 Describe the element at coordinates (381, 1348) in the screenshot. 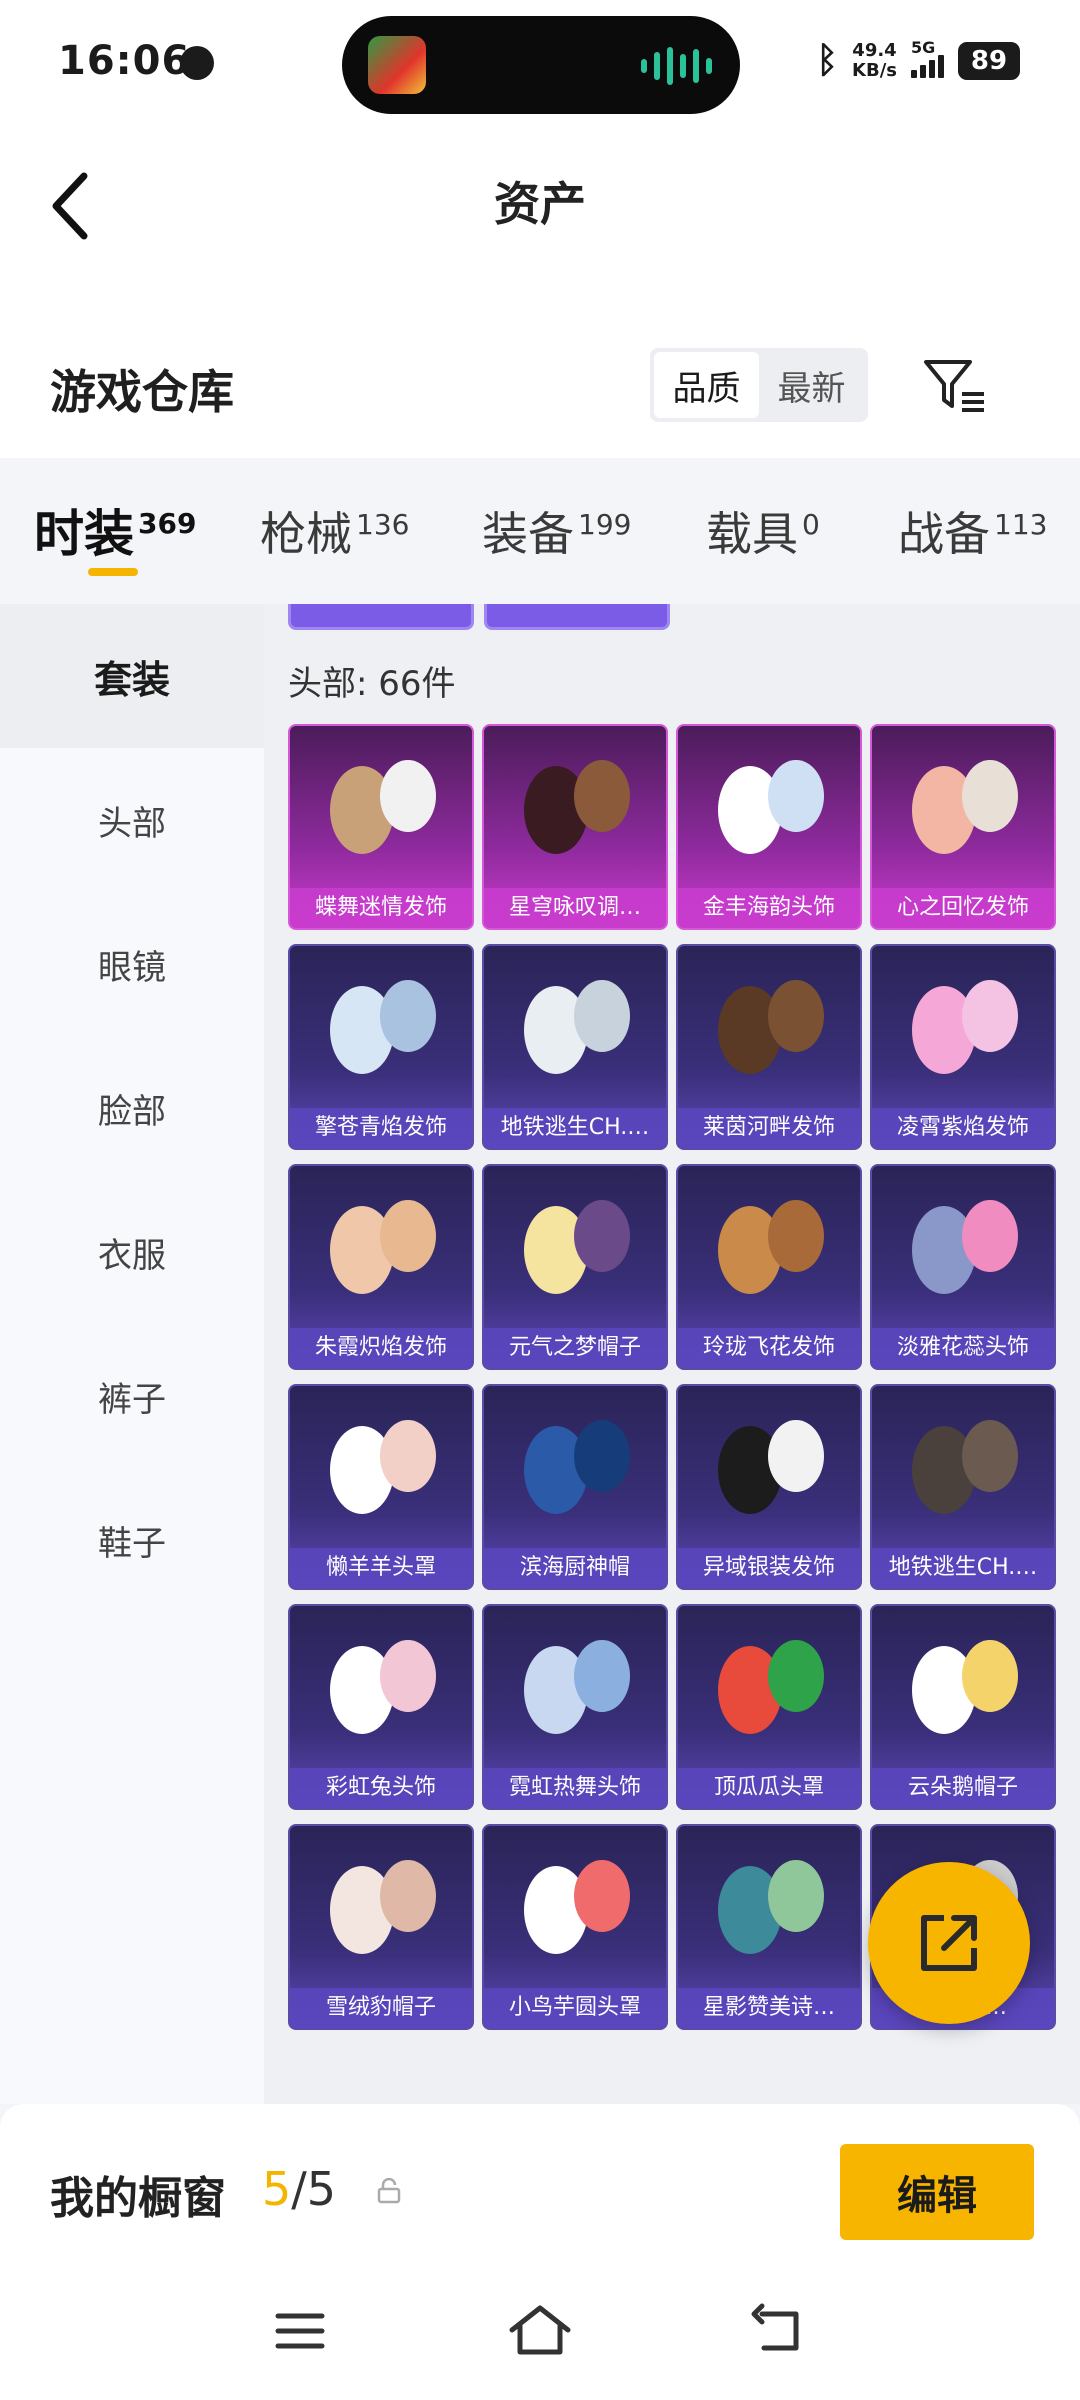

I see `item-name: 朱霞炽焰发饰` at that location.